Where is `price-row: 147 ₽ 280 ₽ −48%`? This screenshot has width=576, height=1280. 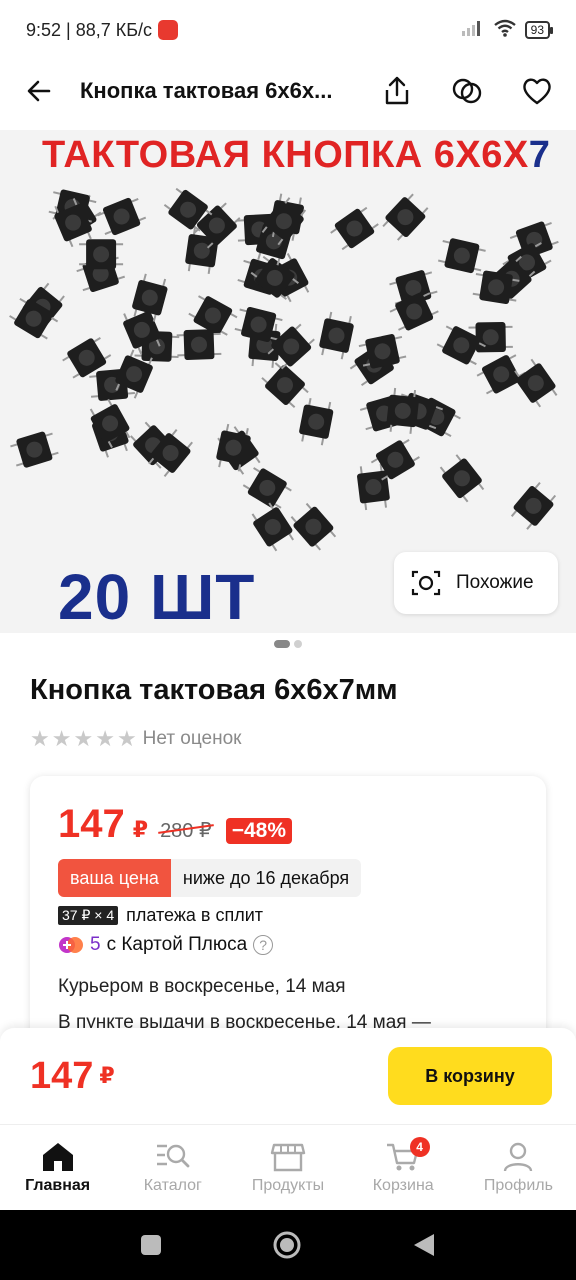 price-row: 147 ₽ 280 ₽ −48% is located at coordinates (288, 824).